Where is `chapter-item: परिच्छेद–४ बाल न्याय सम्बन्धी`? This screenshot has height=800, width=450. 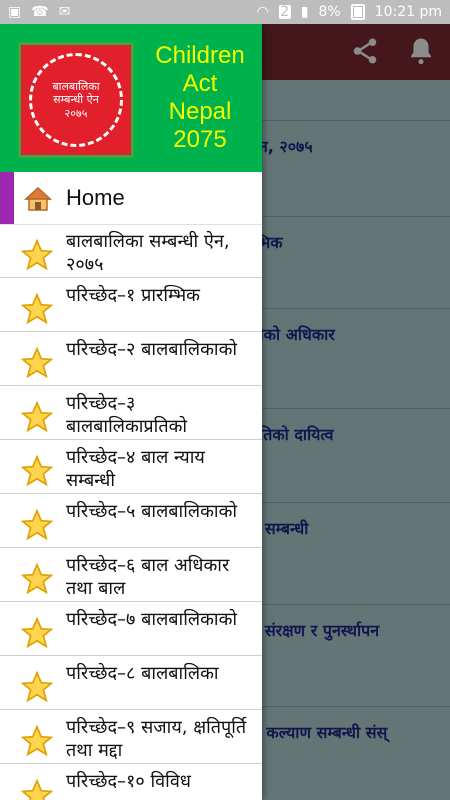 chapter-item: परिच्छेद–४ बाल न्याय सम्बन्धी is located at coordinates (131, 467).